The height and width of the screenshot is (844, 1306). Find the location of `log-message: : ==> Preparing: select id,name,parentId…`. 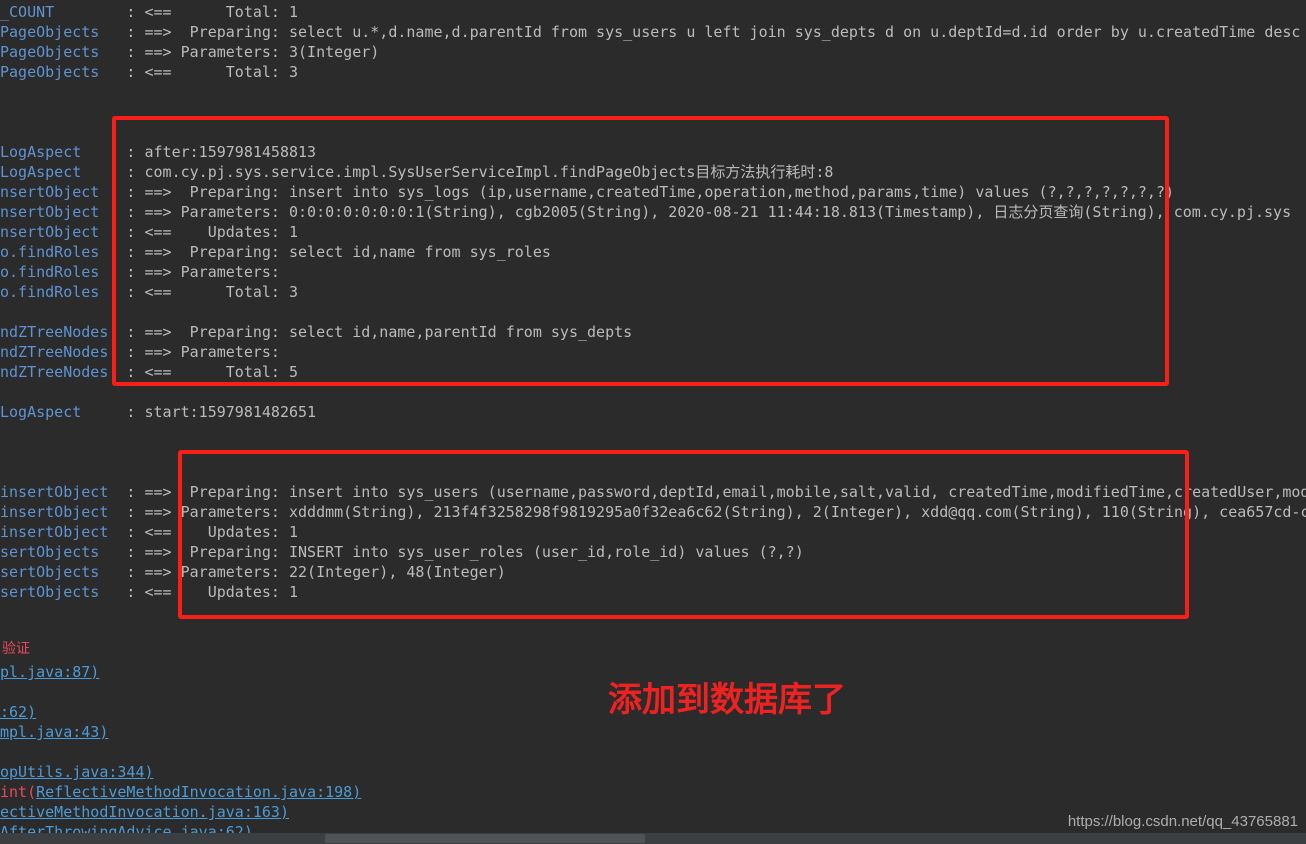

log-message: : ==> Preparing: select id,name,parentId… is located at coordinates (370, 332).